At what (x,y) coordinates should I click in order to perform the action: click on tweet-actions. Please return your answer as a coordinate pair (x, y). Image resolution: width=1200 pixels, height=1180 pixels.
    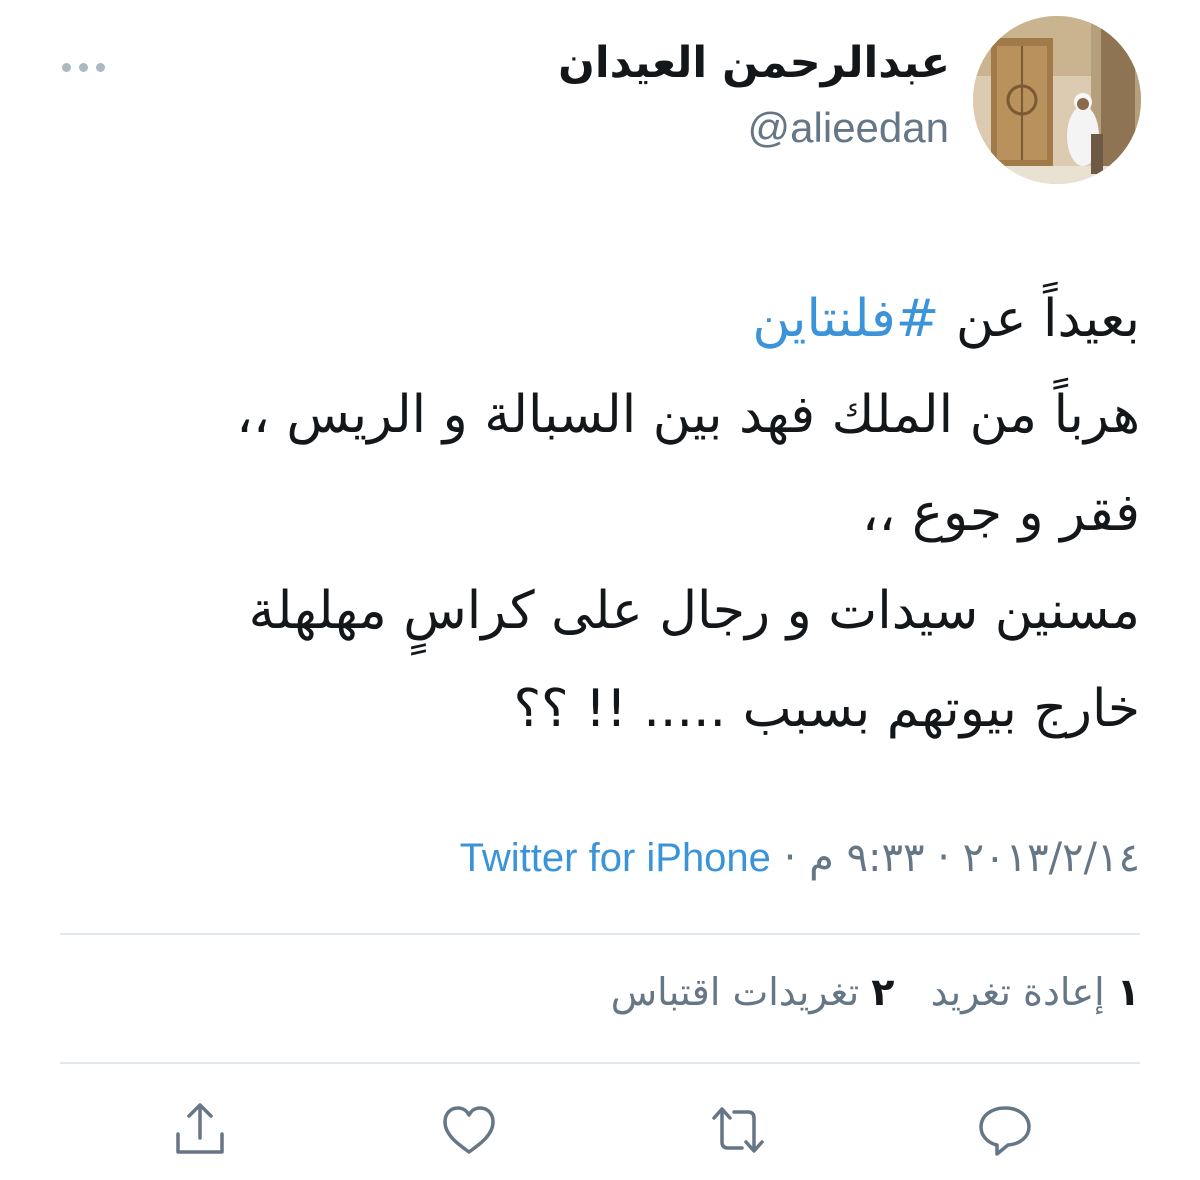
    Looking at the image, I should click on (600, 1130).